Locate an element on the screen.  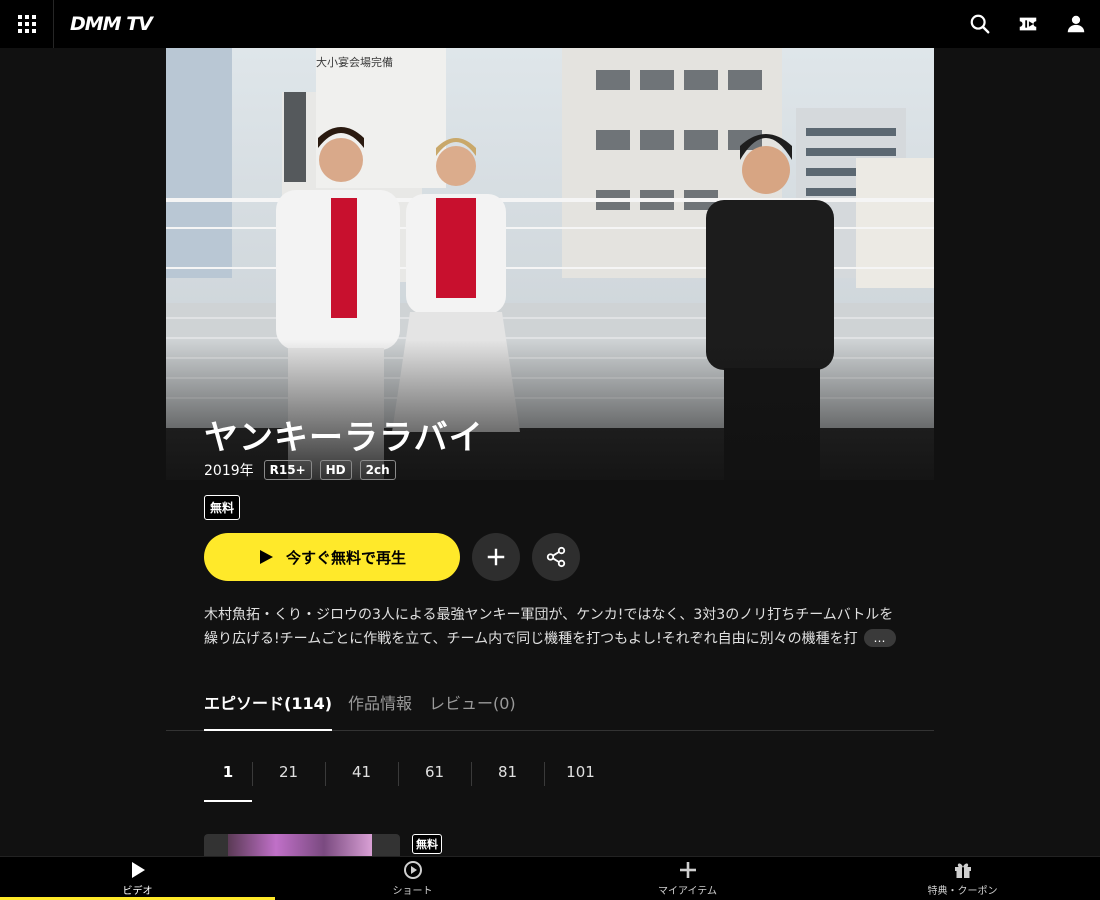
header-actions is located at coordinates (1028, 24).